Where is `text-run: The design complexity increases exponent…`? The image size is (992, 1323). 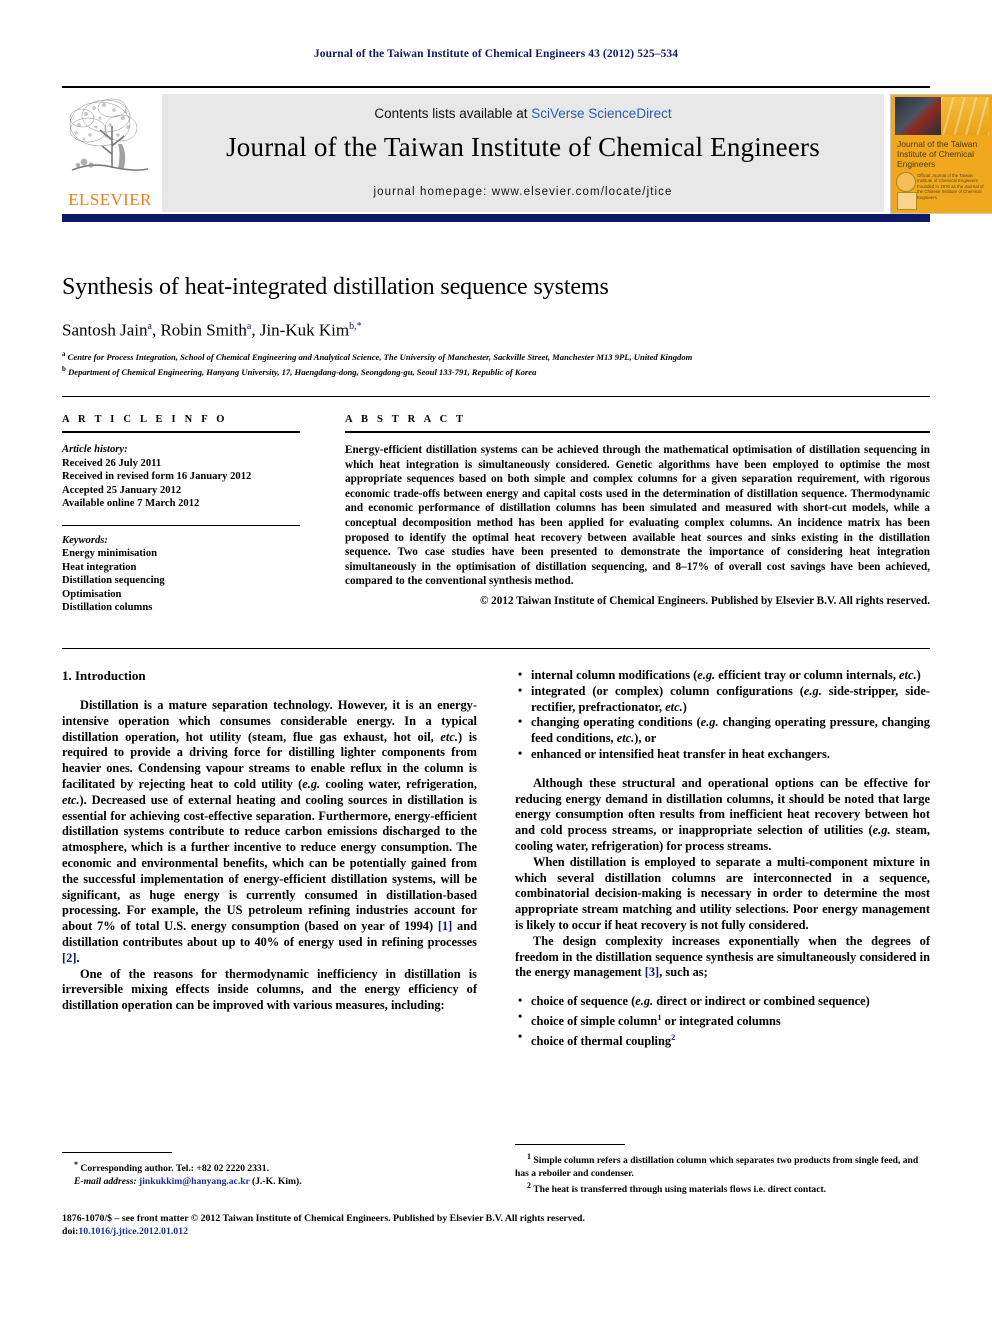
text-run: The design complexity increases exponent… is located at coordinates (722, 956).